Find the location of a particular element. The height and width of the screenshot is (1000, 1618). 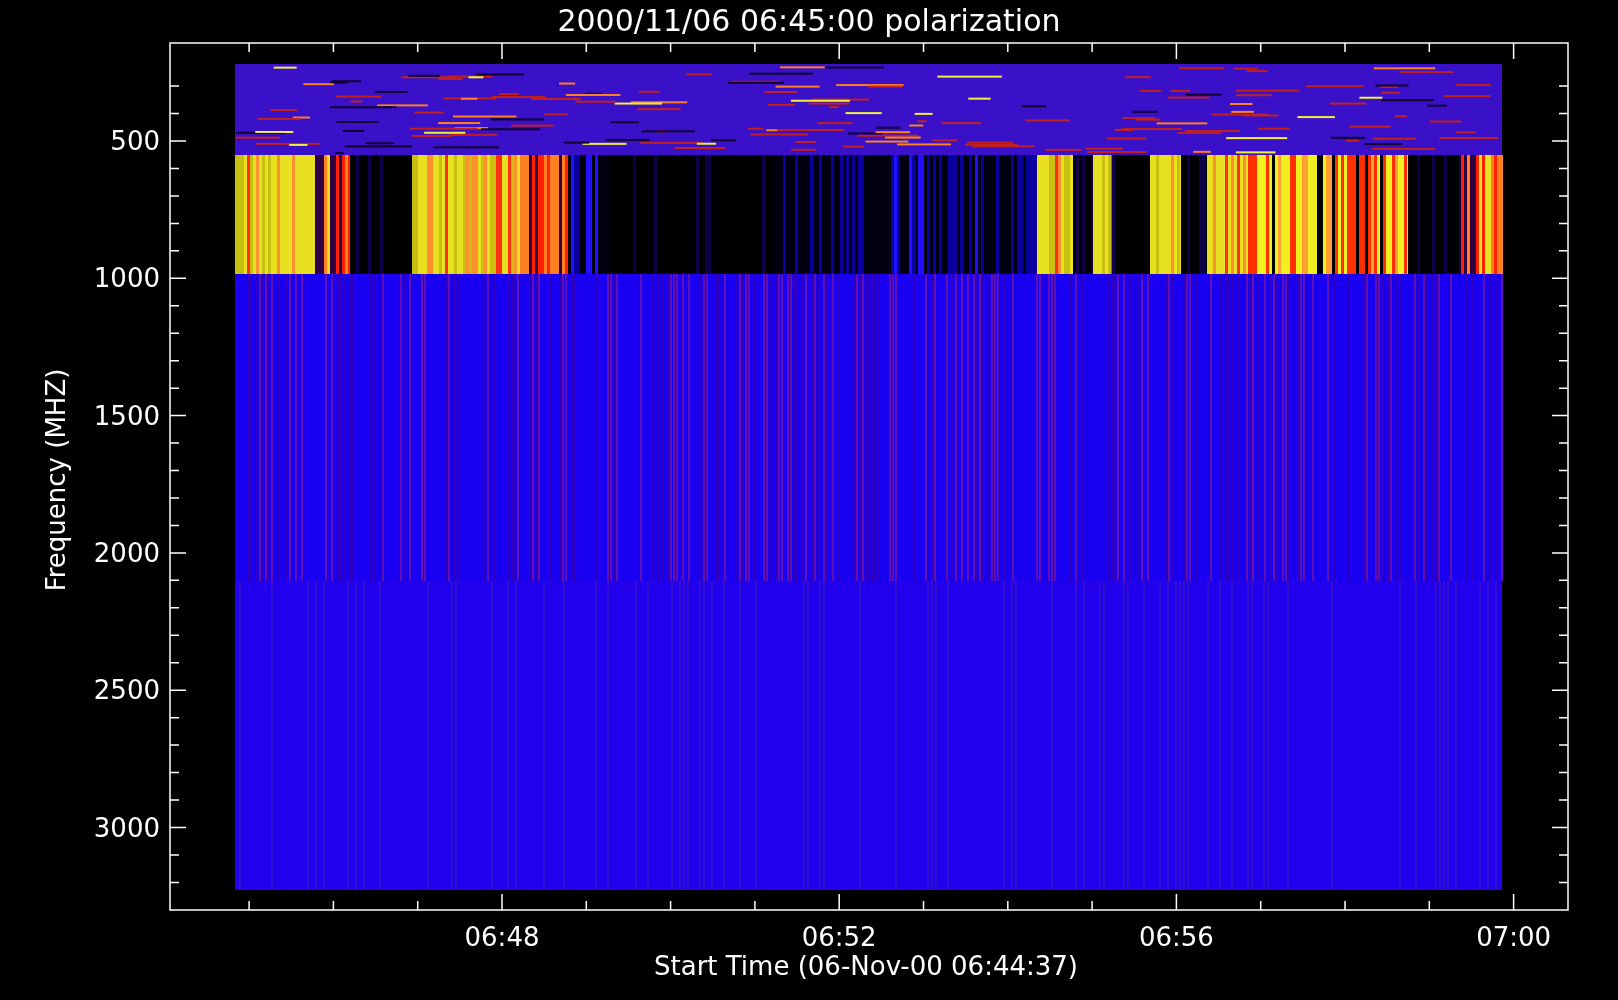

tick-label: 500 is located at coordinates (135, 141).